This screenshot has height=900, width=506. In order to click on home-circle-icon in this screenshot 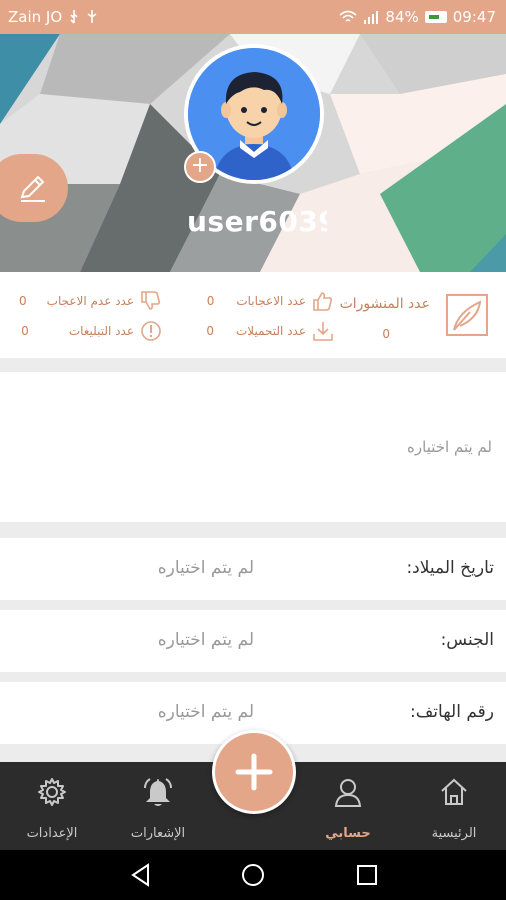, I will do `click(253, 875)`.